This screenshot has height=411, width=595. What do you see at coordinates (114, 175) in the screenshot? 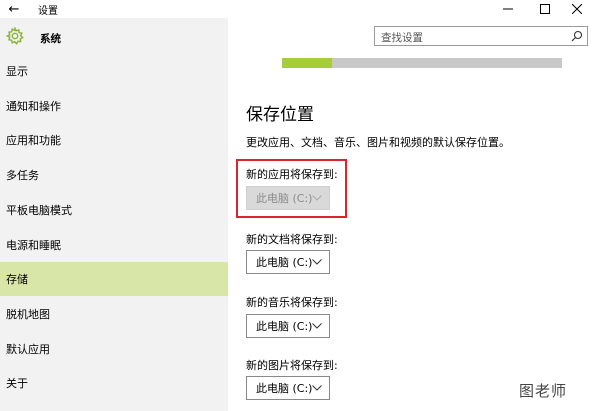
I see `sidebar-item-multitasking: 多任务` at bounding box center [114, 175].